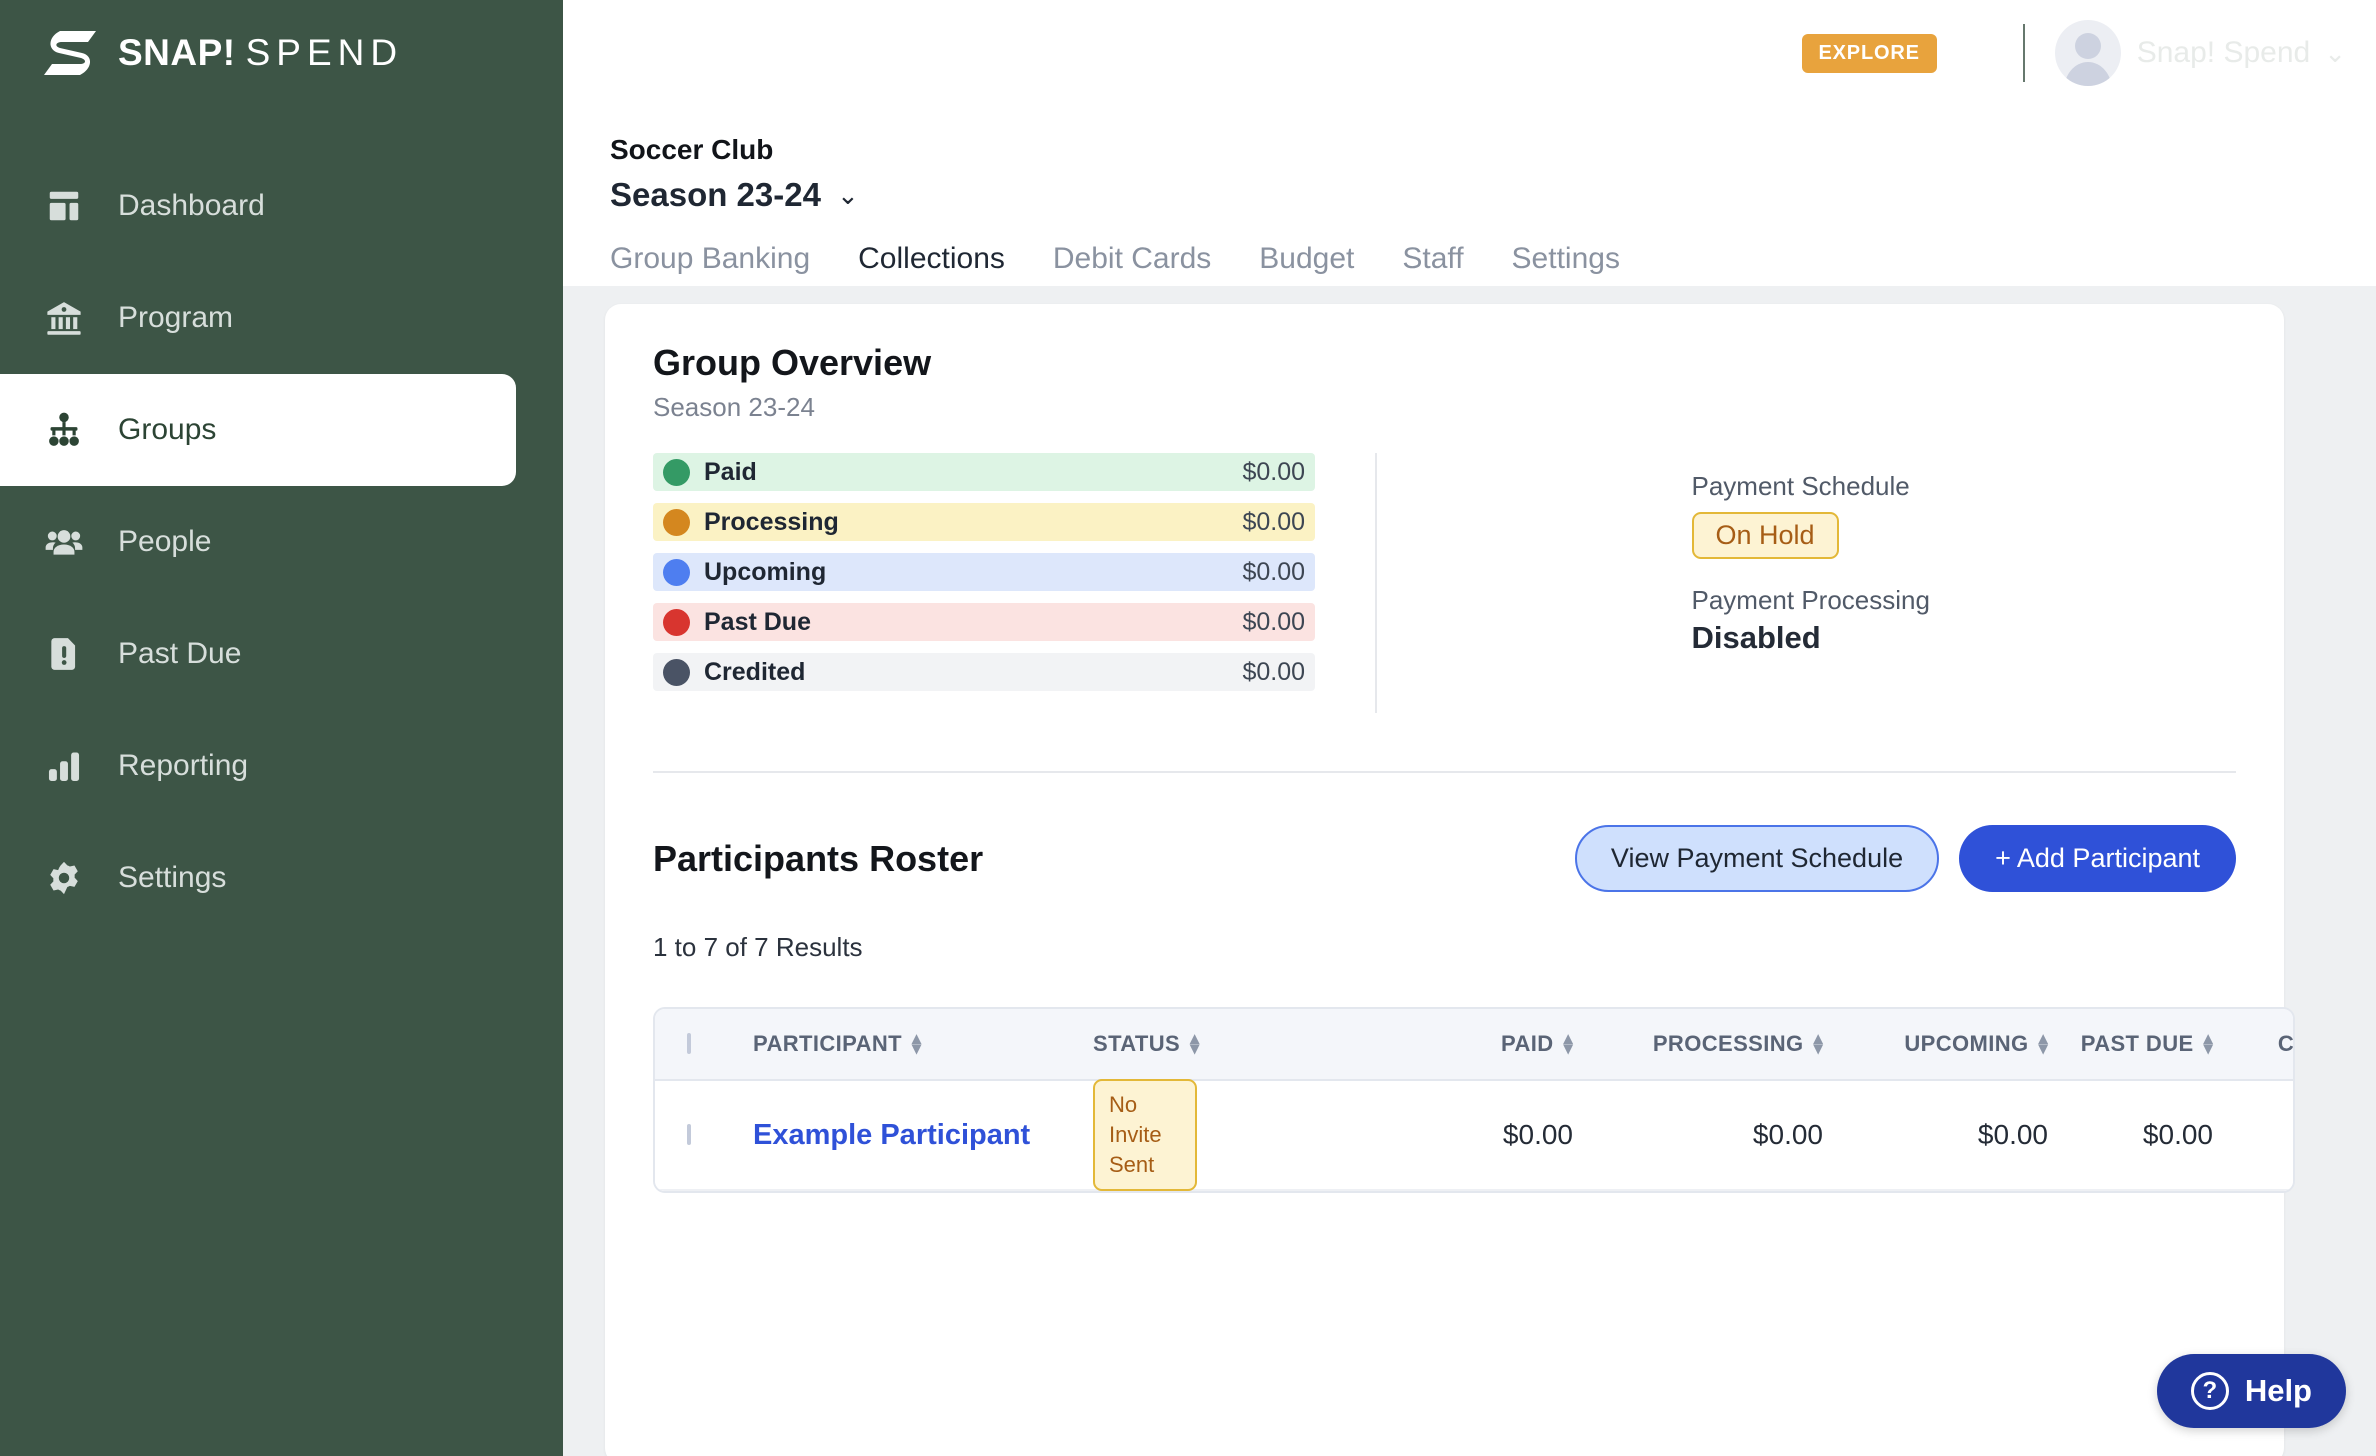 The image size is (2376, 1456). Describe the element at coordinates (261, 52) in the screenshot. I see `brand-name: SNAP! SPEND` at that location.